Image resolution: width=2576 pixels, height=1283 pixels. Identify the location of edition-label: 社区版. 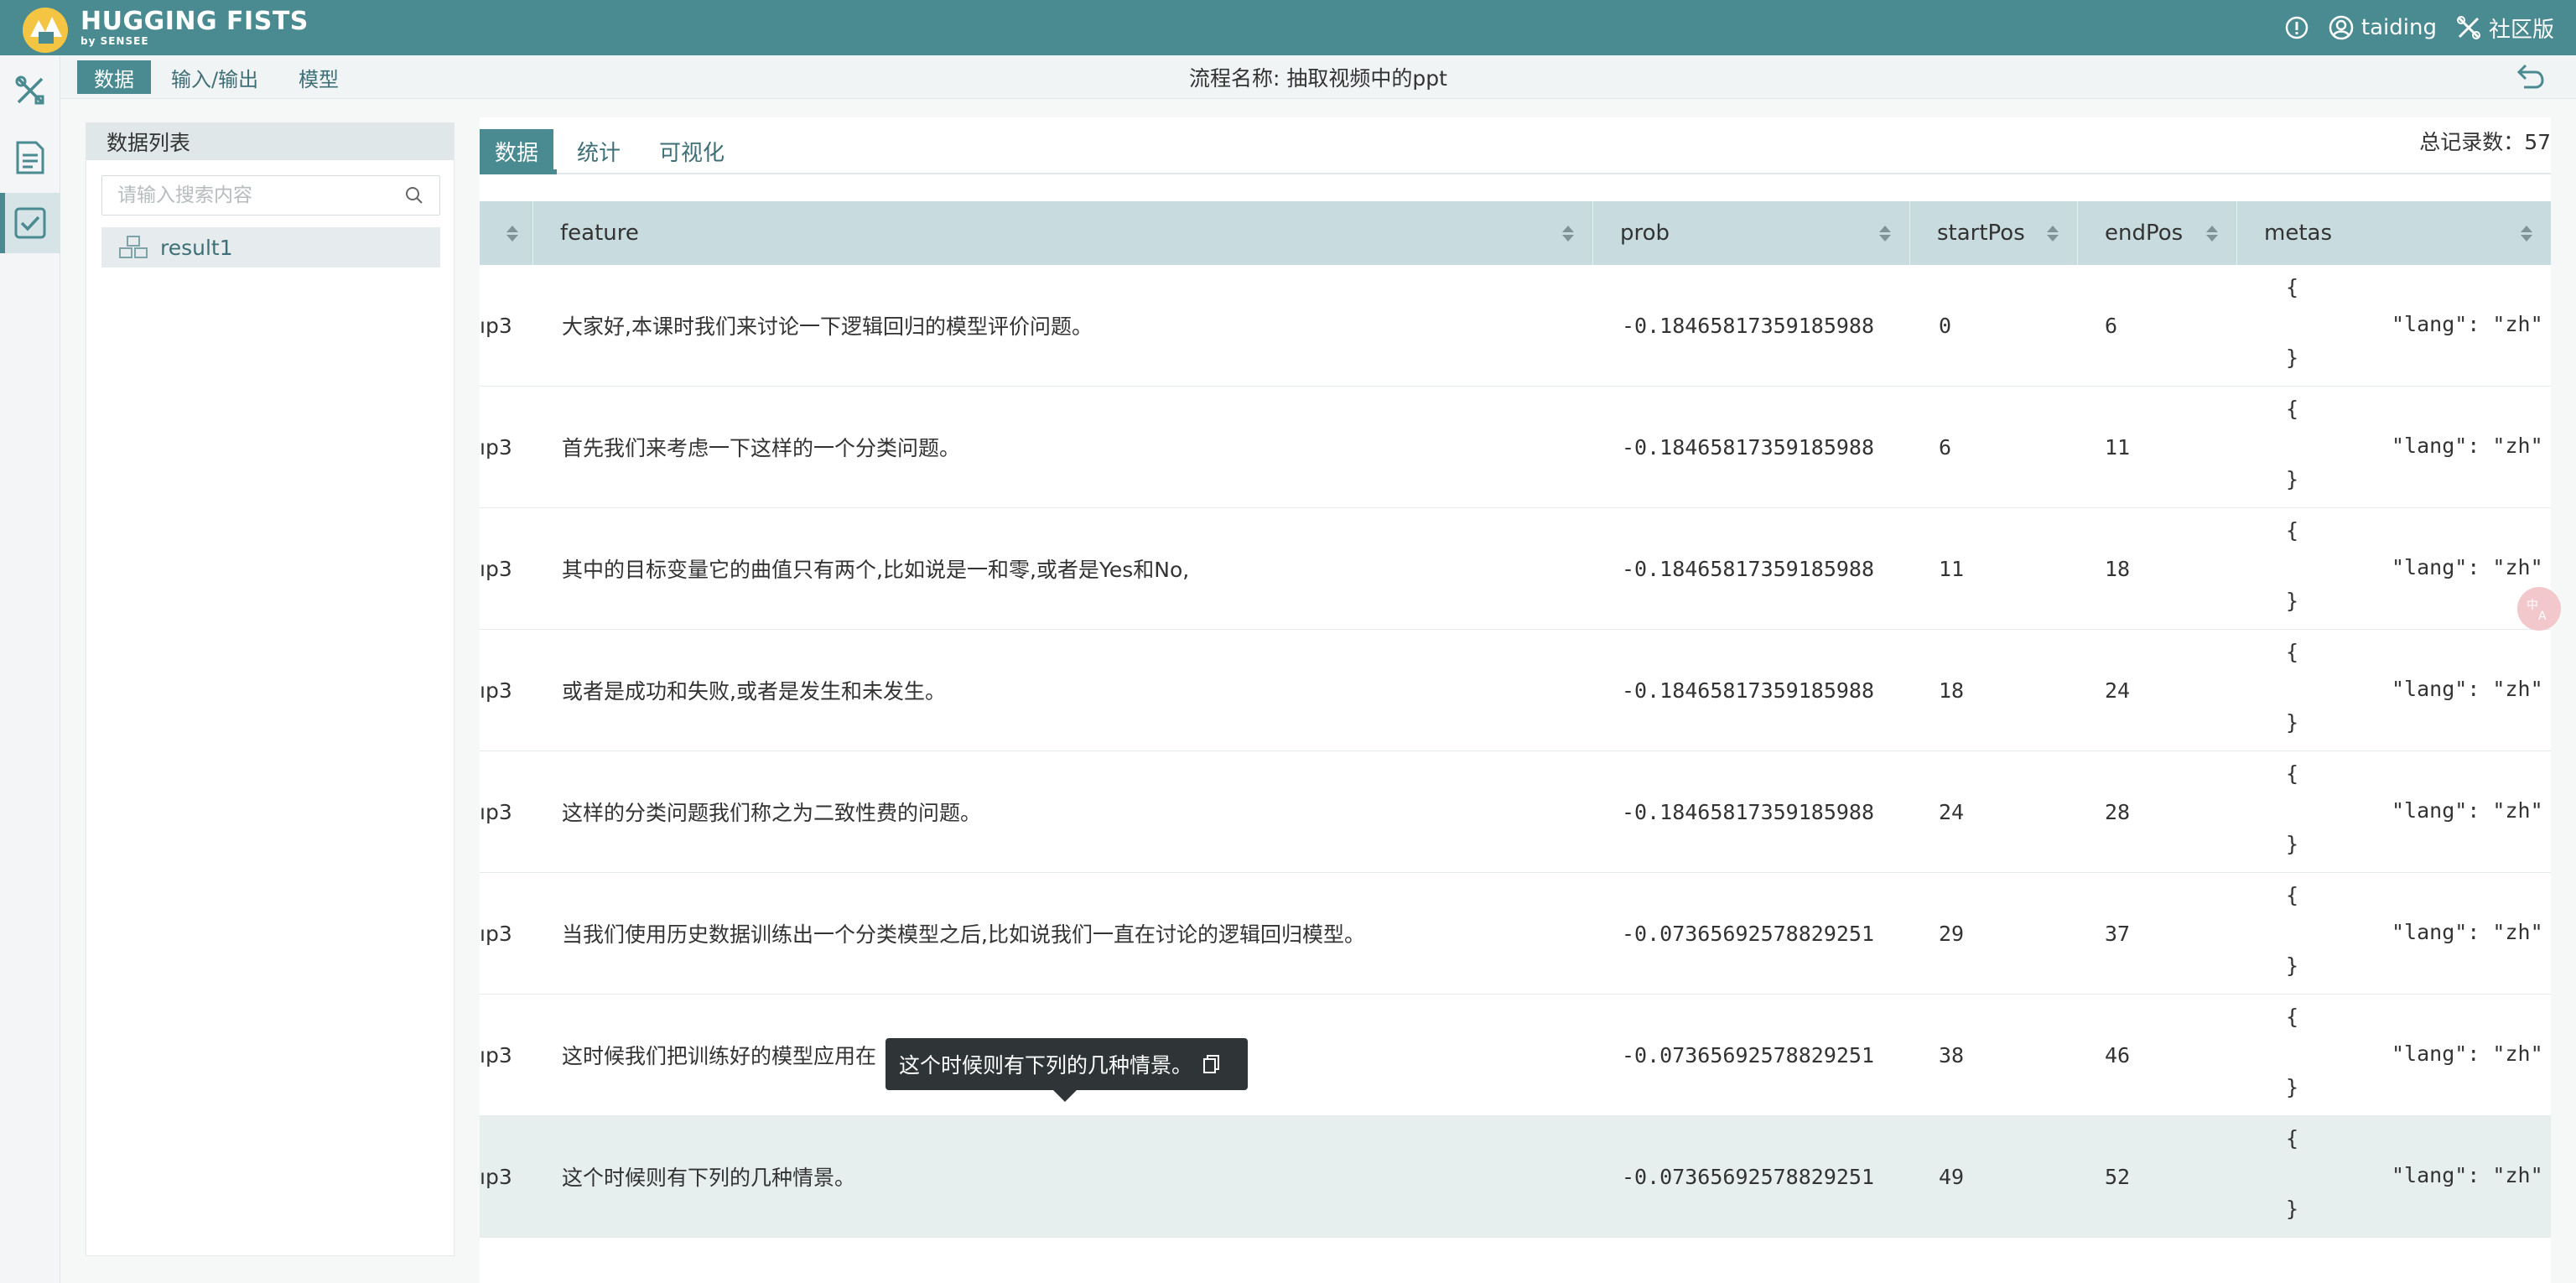
(2521, 30).